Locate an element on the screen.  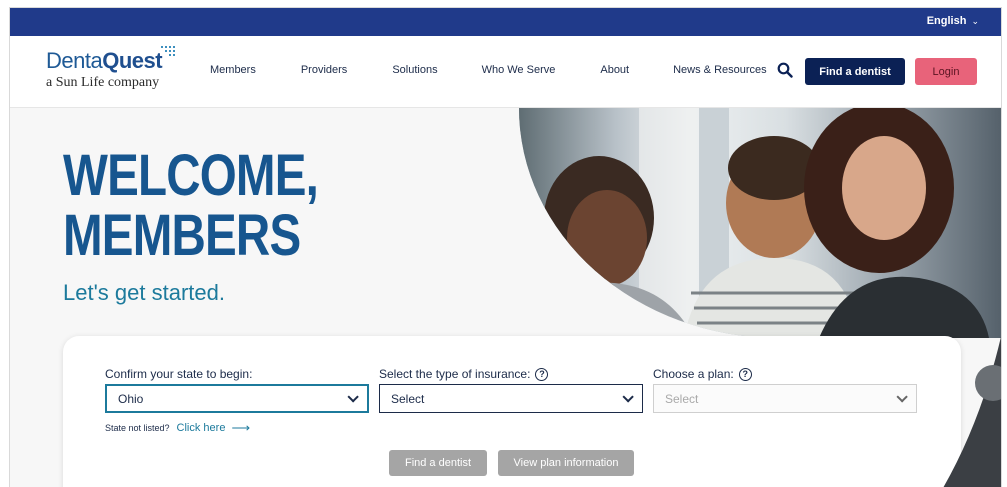
hero-title: WELCOME, MEMBERS is located at coordinates (191, 205).